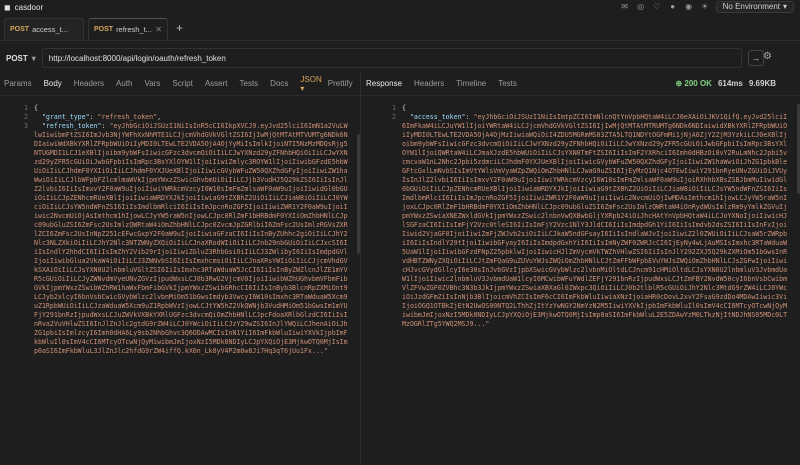 This screenshot has width=800, height=465. I want to click on tab-docs: Docs, so click(279, 83).